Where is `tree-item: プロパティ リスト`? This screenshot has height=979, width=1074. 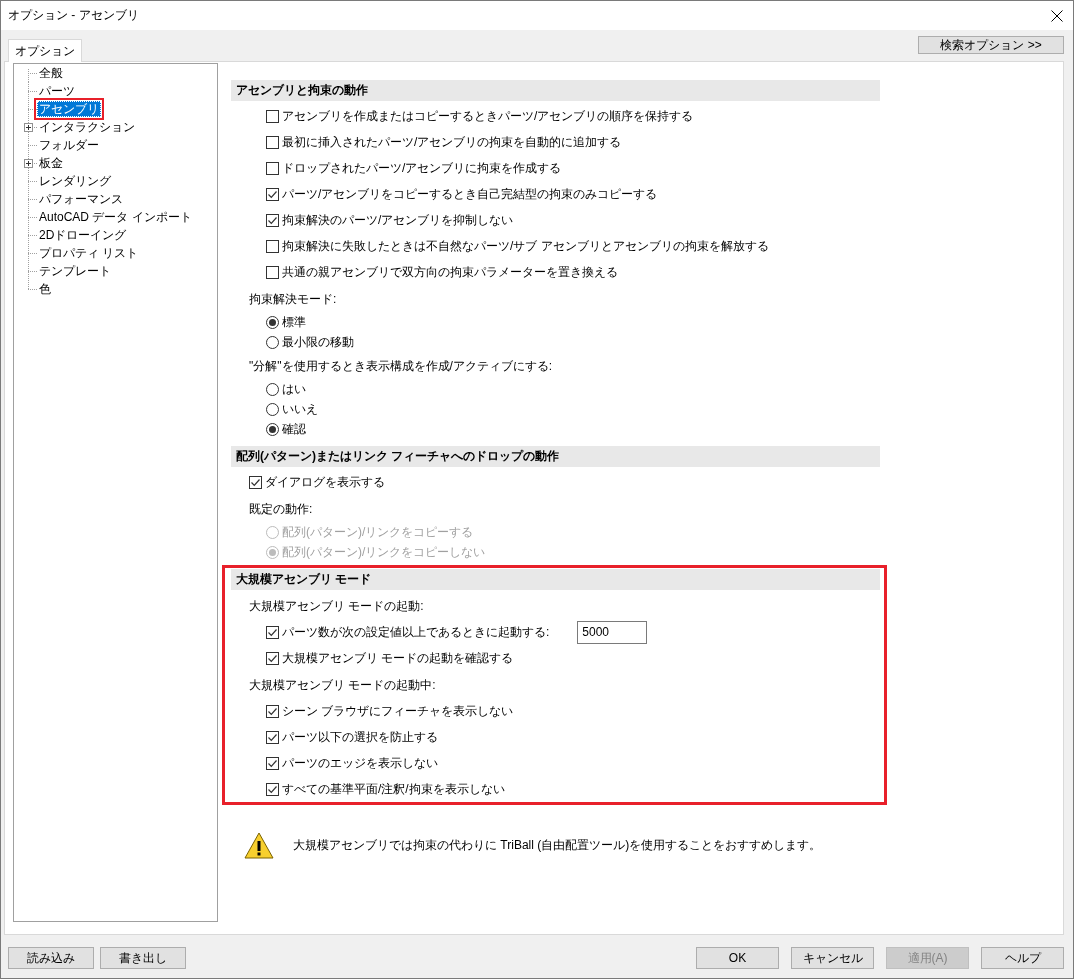
tree-item: プロパティ リスト is located at coordinates (89, 253).